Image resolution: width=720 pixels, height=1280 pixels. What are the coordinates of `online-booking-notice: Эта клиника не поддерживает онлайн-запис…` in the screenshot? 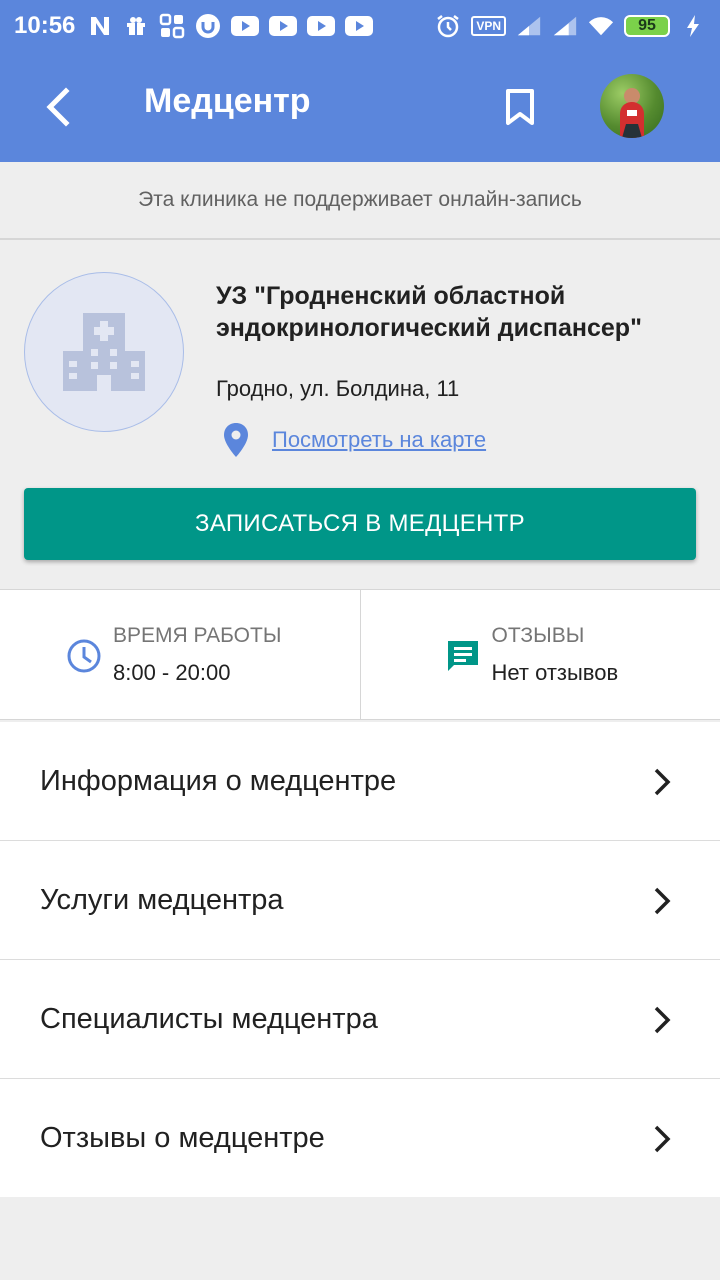 It's located at (360, 201).